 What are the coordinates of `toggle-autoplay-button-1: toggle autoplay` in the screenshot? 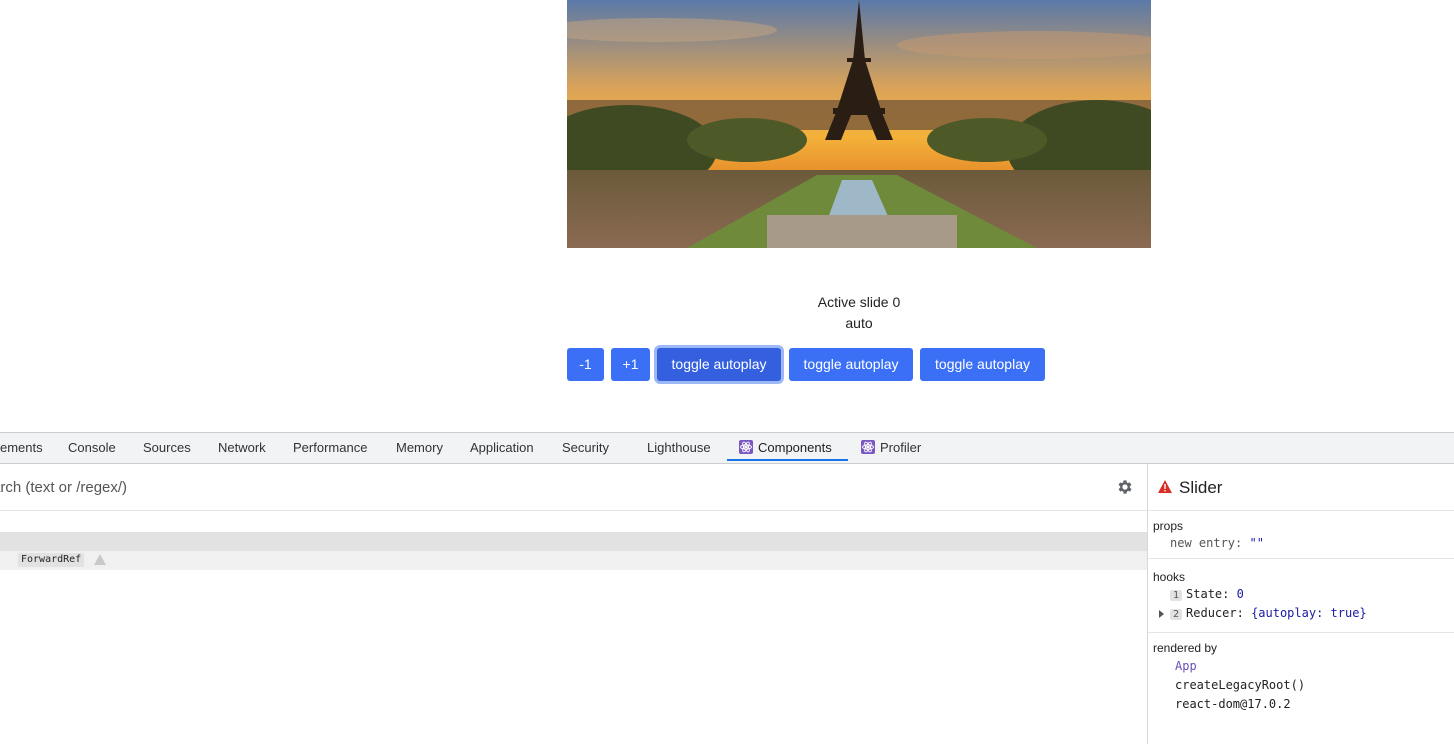 It's located at (719, 364).